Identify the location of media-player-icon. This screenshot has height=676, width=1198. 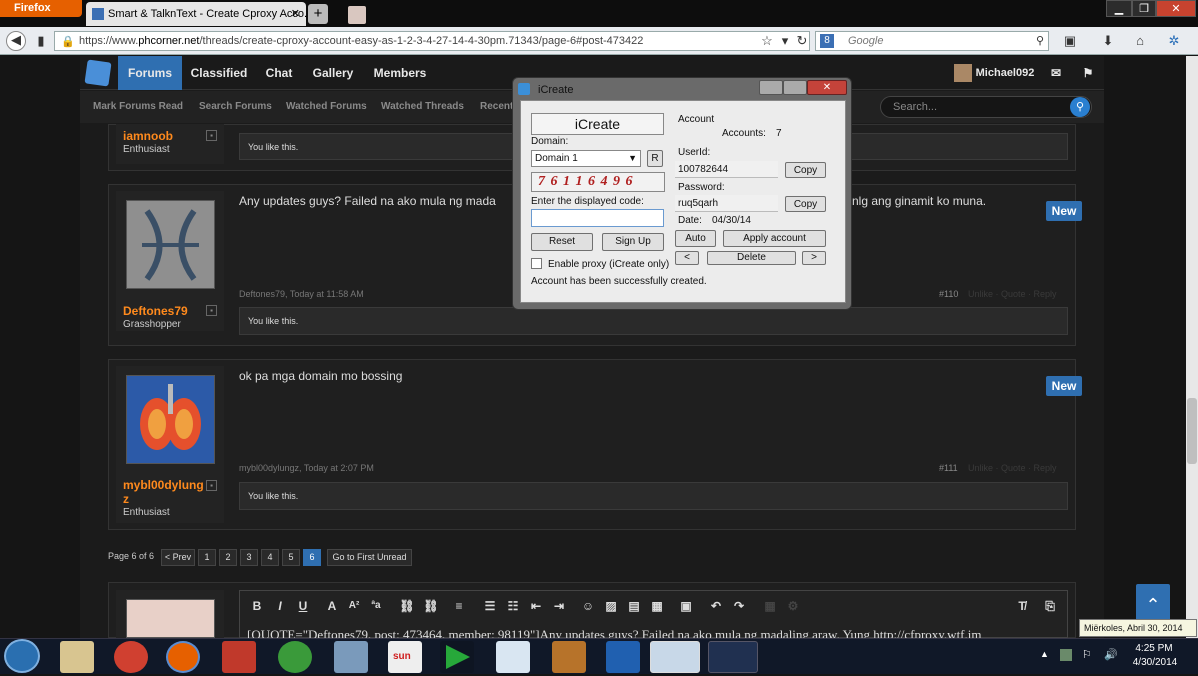
(457, 657).